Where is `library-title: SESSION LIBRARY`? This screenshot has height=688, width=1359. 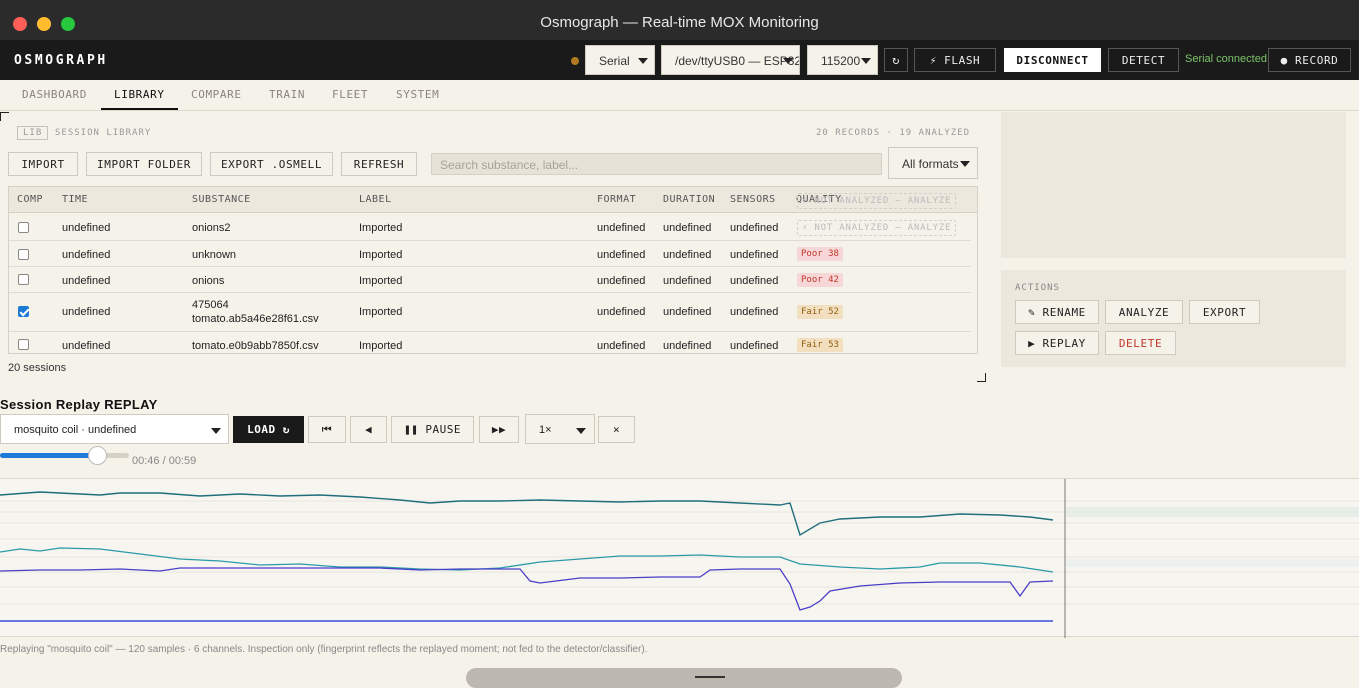
library-title: SESSION LIBRARY is located at coordinates (103, 133).